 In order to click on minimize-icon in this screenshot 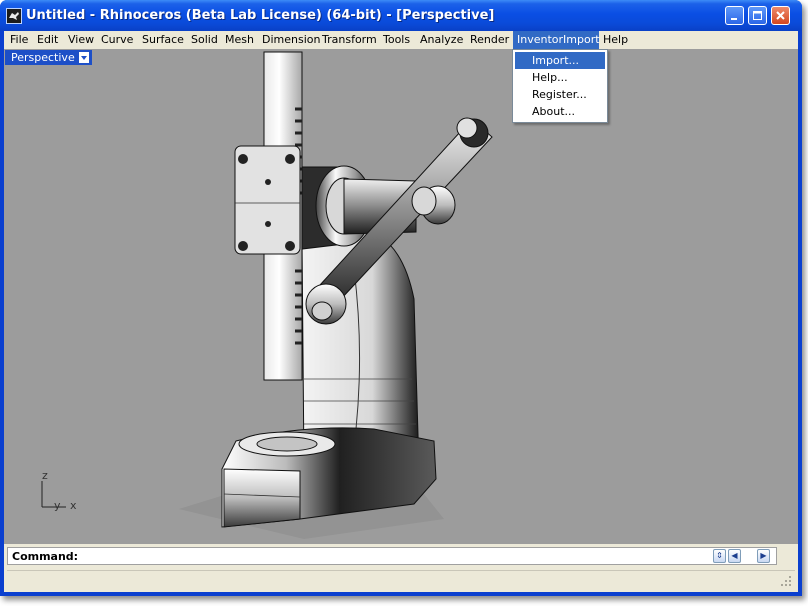, I will do `click(734, 19)`.